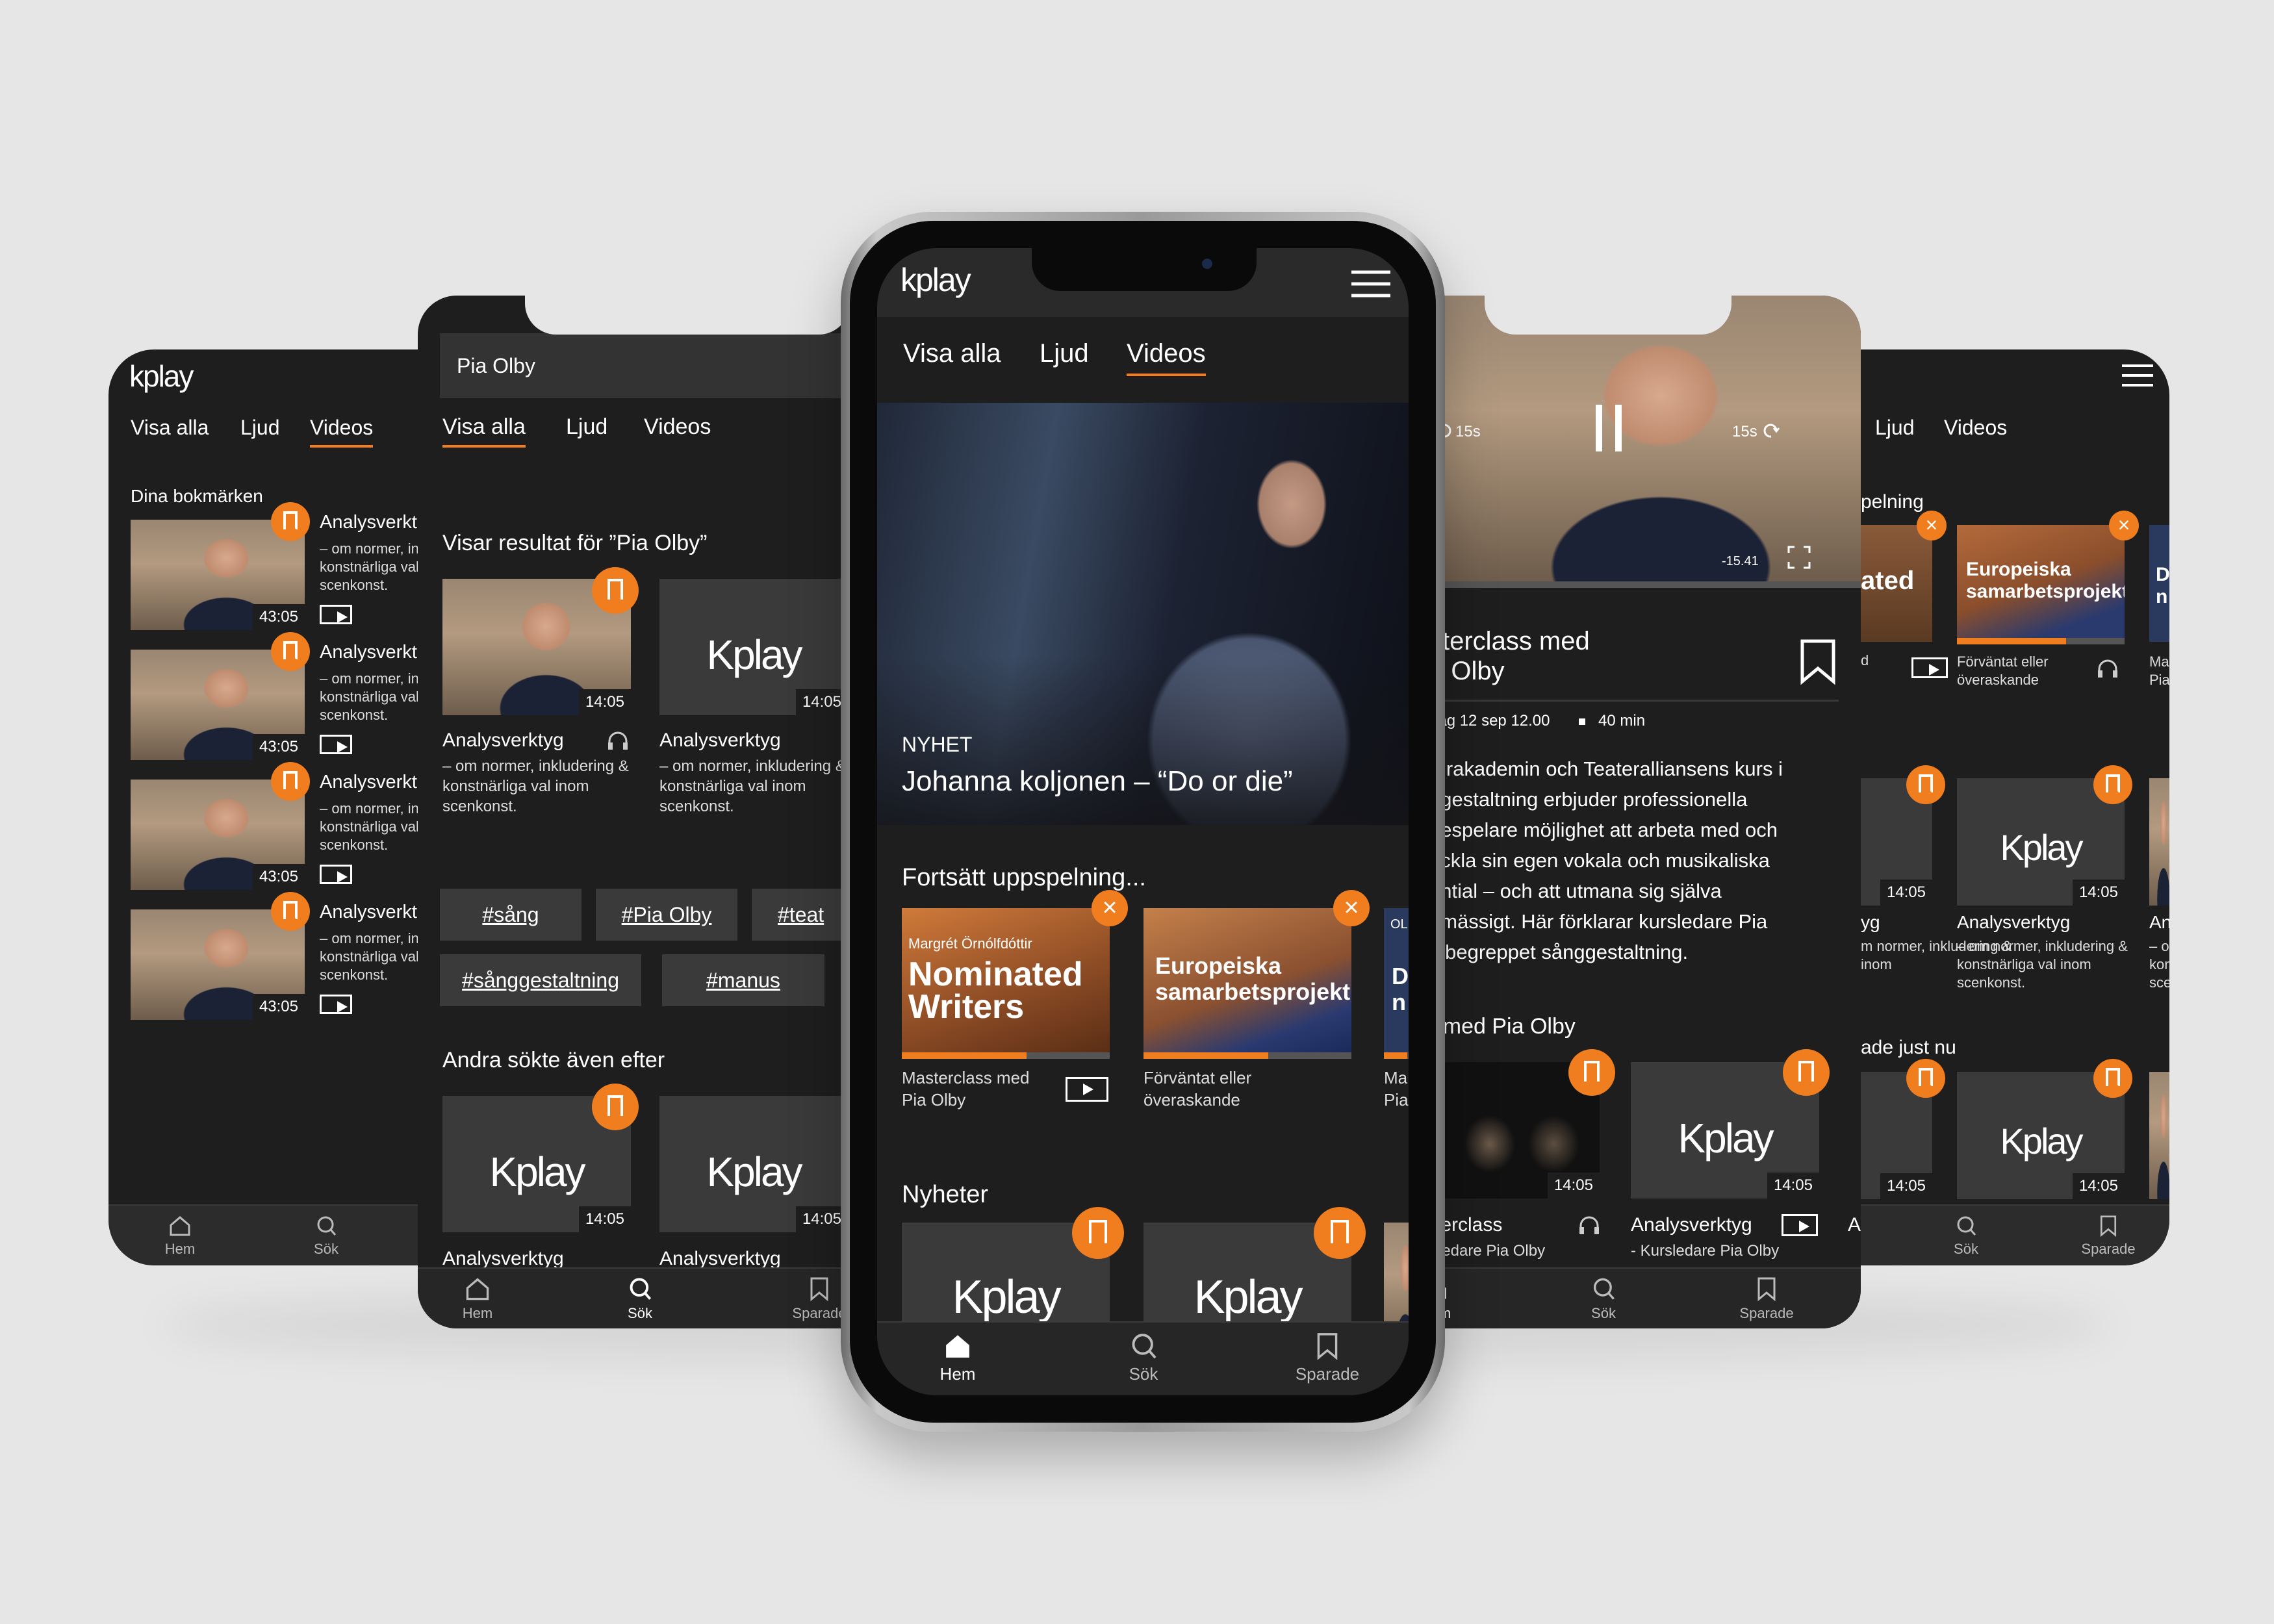 Image resolution: width=2274 pixels, height=1624 pixels. Describe the element at coordinates (1144, 269) in the screenshot. I see `notch` at that location.